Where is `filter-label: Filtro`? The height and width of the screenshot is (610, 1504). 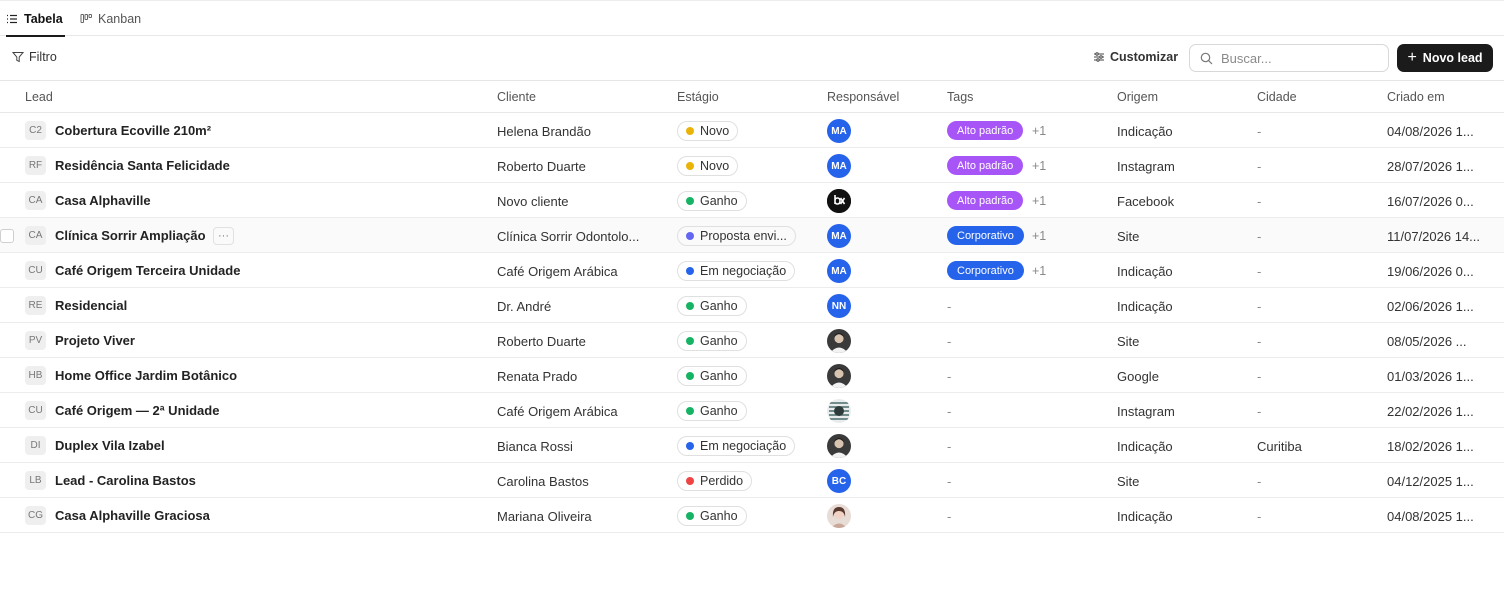 filter-label: Filtro is located at coordinates (43, 57).